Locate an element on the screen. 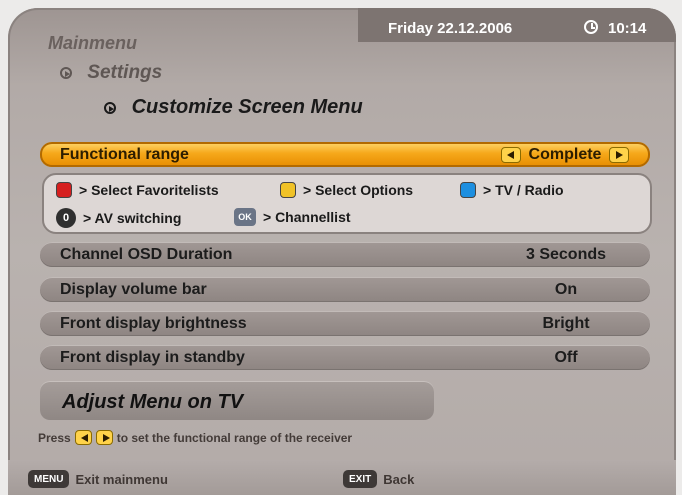 The height and width of the screenshot is (495, 682). right-arrow-button-icon is located at coordinates (619, 155).